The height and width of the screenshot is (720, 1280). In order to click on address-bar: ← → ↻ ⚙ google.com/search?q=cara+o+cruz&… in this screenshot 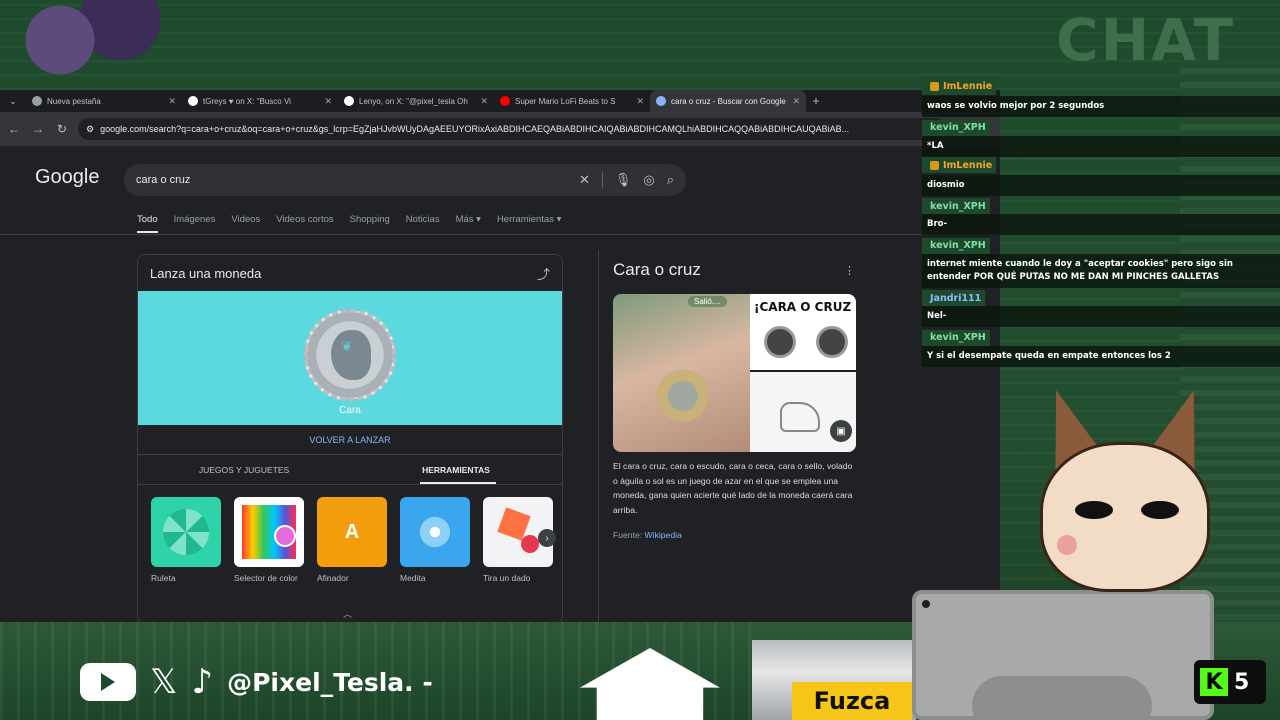, I will do `click(500, 129)`.